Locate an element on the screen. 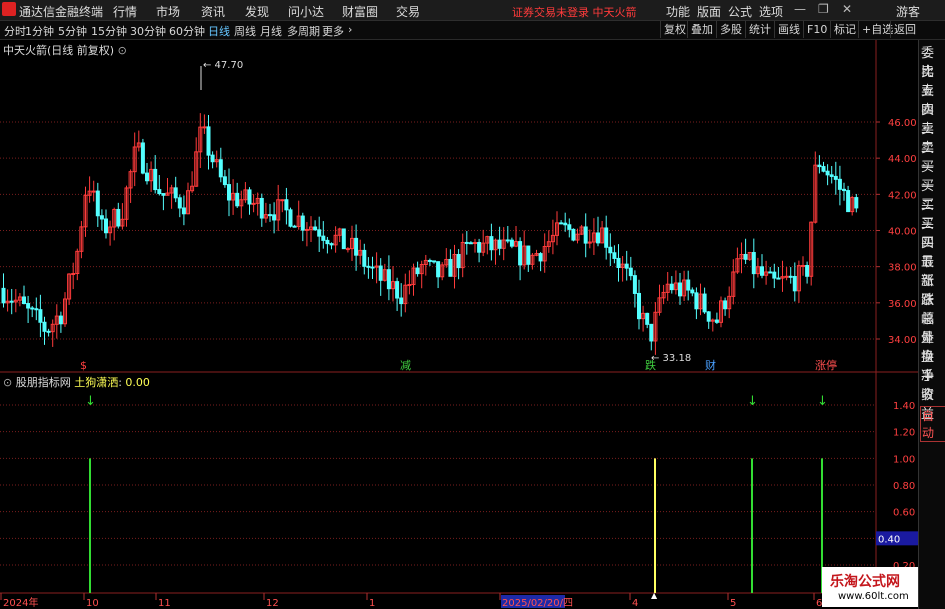 The image size is (945, 609). watermark: 乐淘公式网 www.60lt.com is located at coordinates (870, 587).